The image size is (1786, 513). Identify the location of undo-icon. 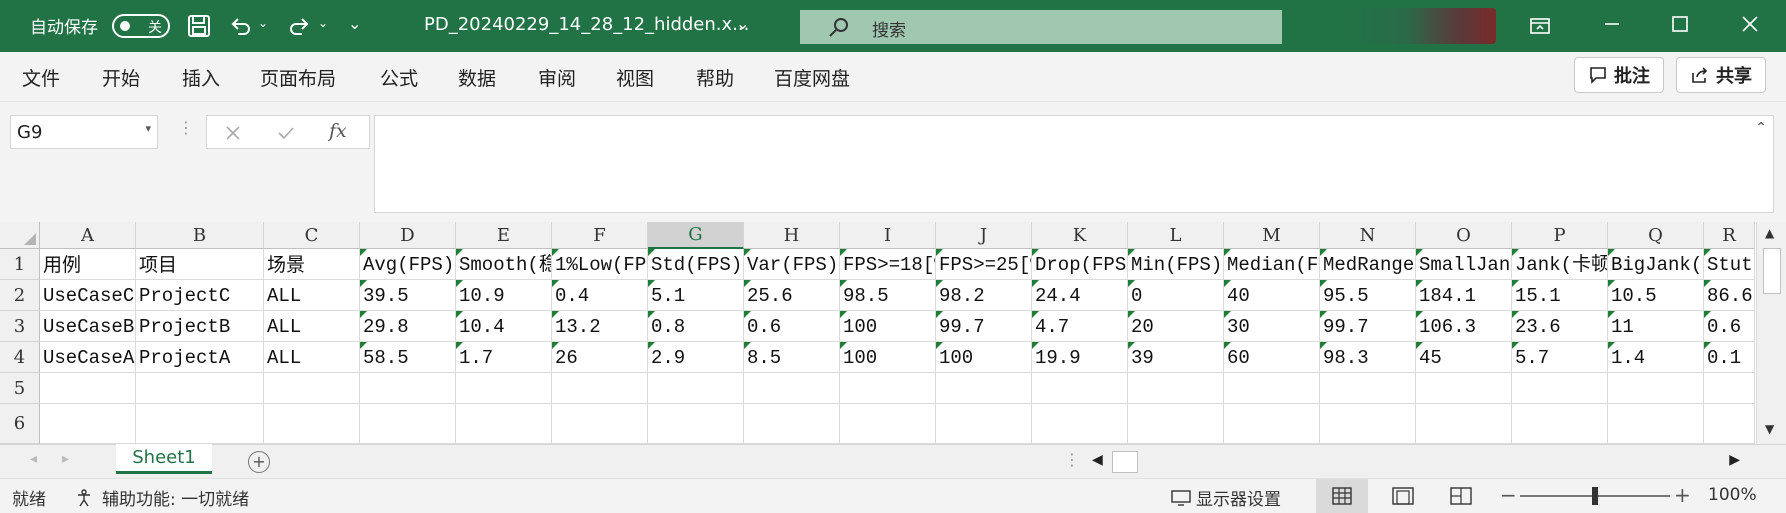
(241, 26).